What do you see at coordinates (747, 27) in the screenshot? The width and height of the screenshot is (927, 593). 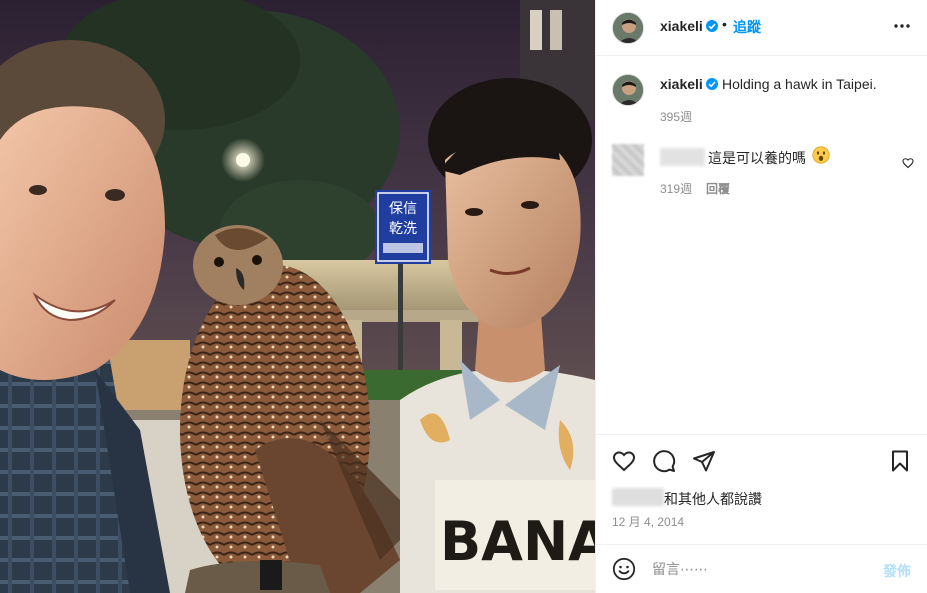 I see `follow-button: 追蹤` at bounding box center [747, 27].